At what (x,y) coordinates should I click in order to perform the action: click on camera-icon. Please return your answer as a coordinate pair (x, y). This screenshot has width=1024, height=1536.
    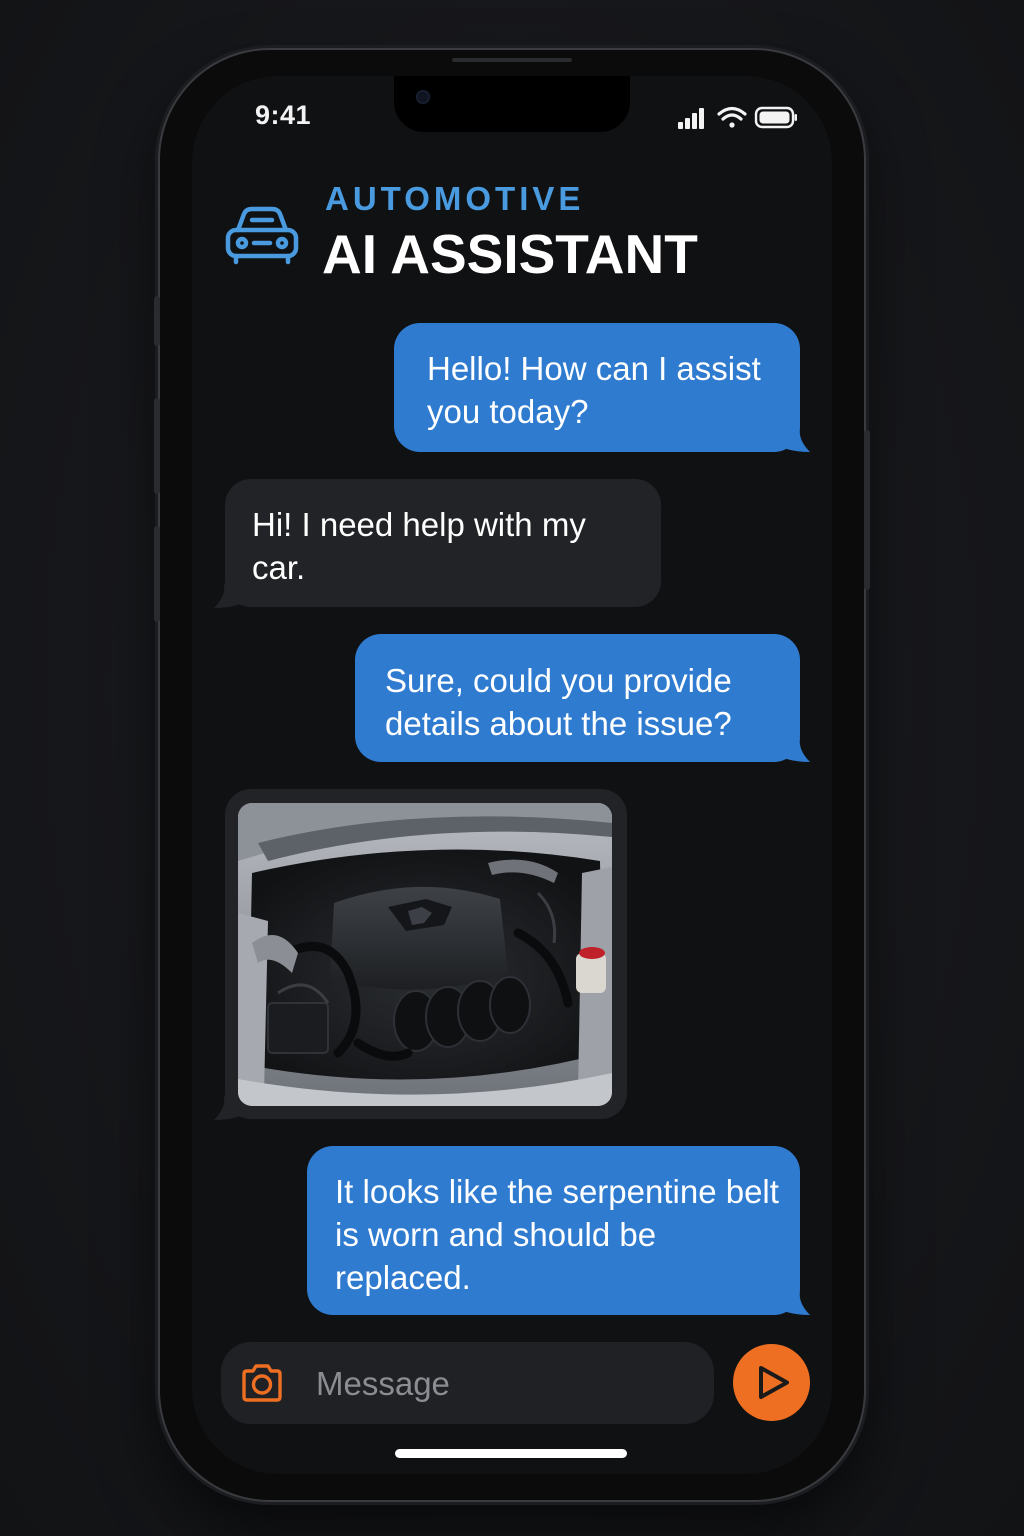
    Looking at the image, I should click on (262, 1383).